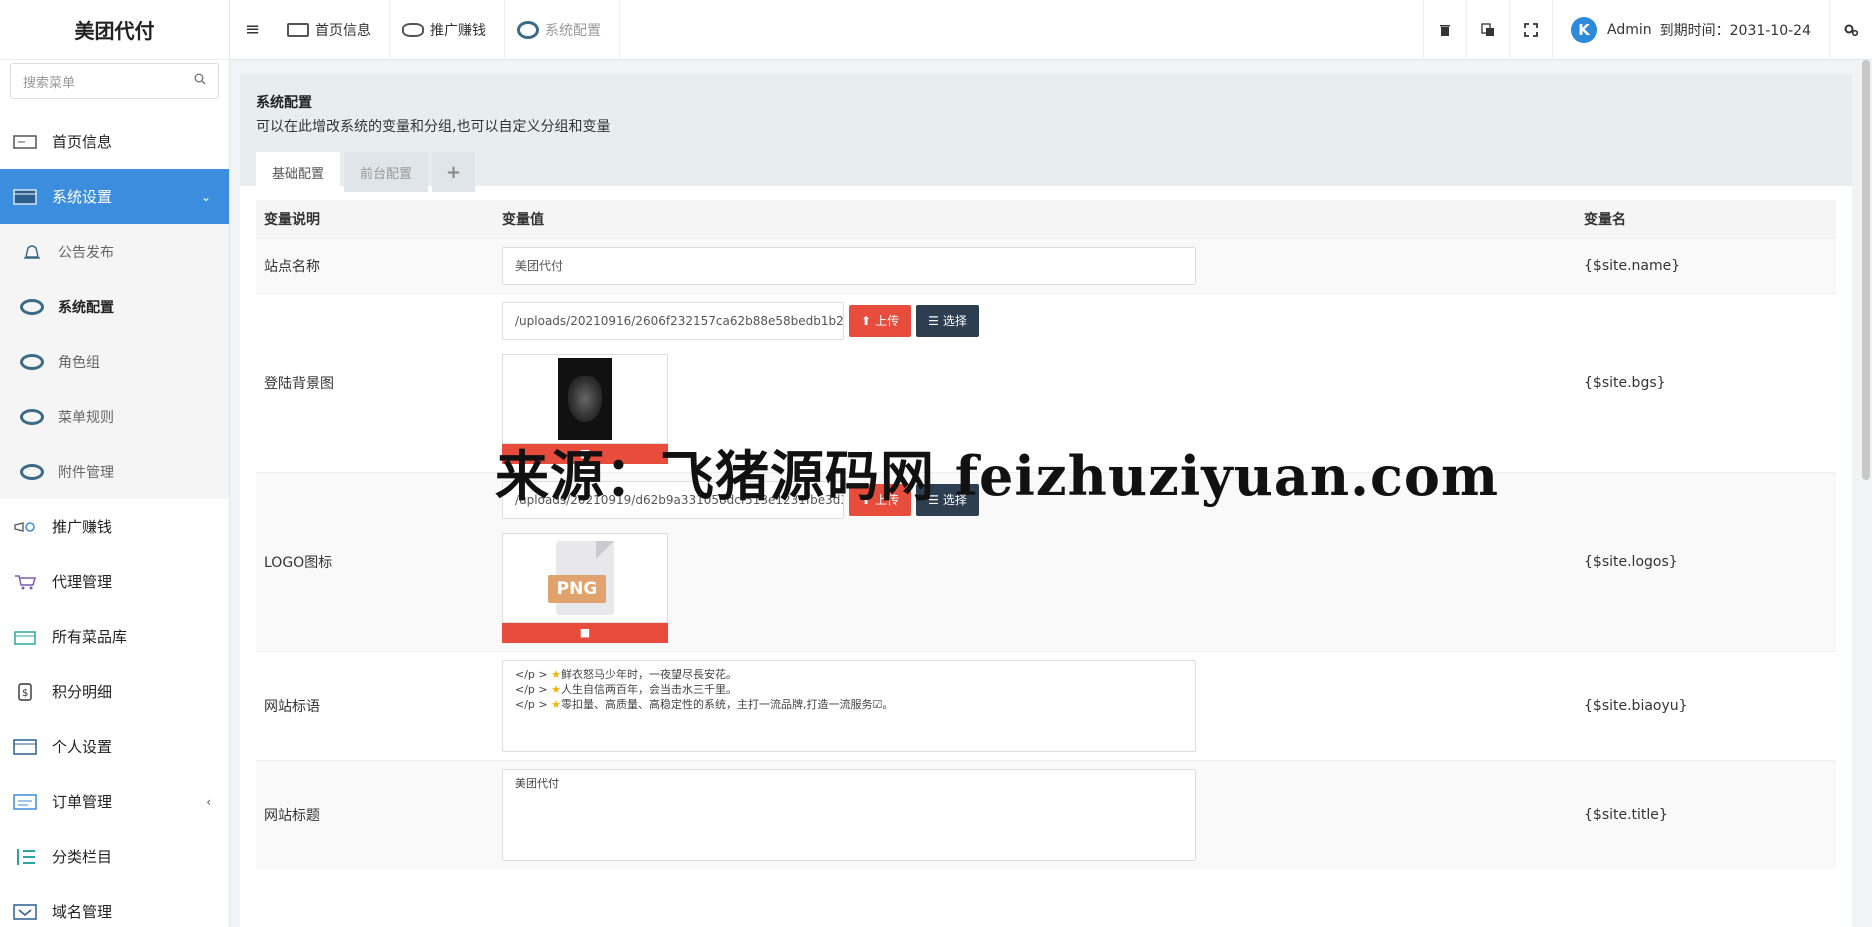  What do you see at coordinates (25, 802) in the screenshot?
I see `orders-icon` at bounding box center [25, 802].